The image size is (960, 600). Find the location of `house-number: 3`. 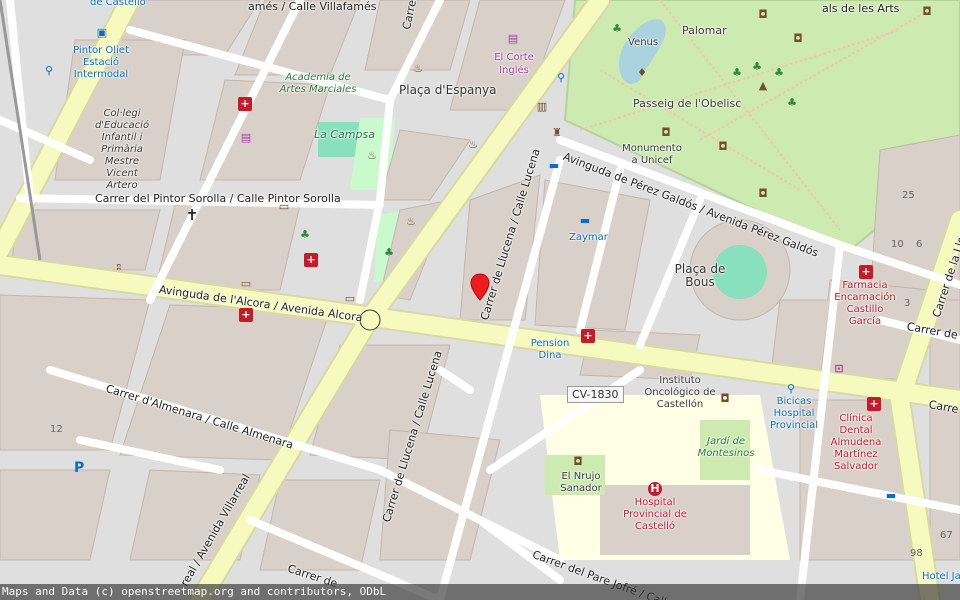

house-number: 3 is located at coordinates (907, 303).